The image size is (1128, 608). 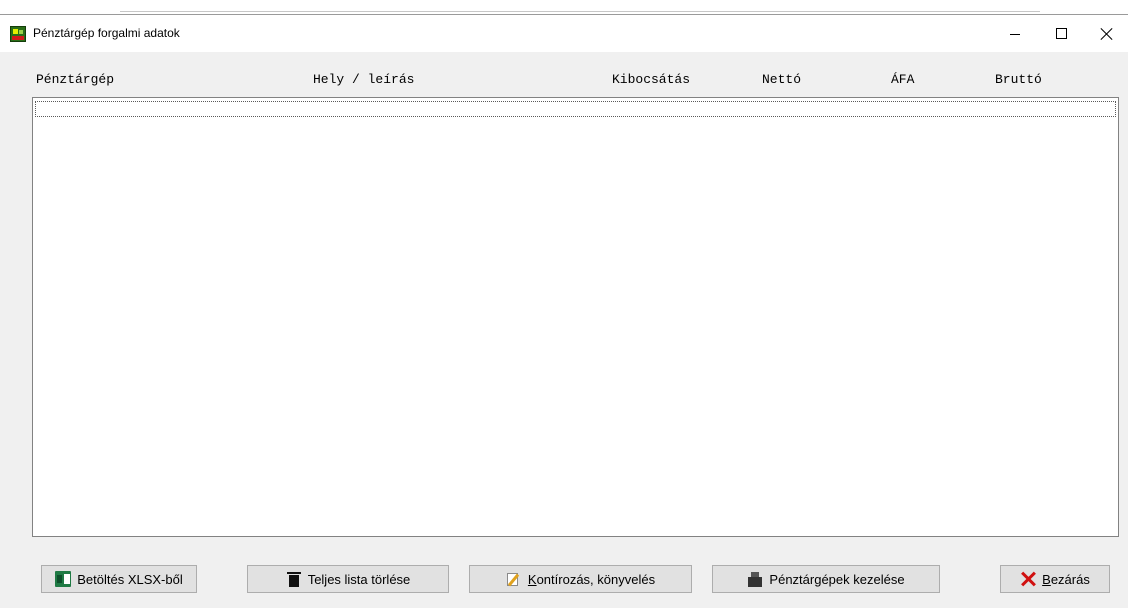 I want to click on minimize-icon, so click(x=1015, y=34).